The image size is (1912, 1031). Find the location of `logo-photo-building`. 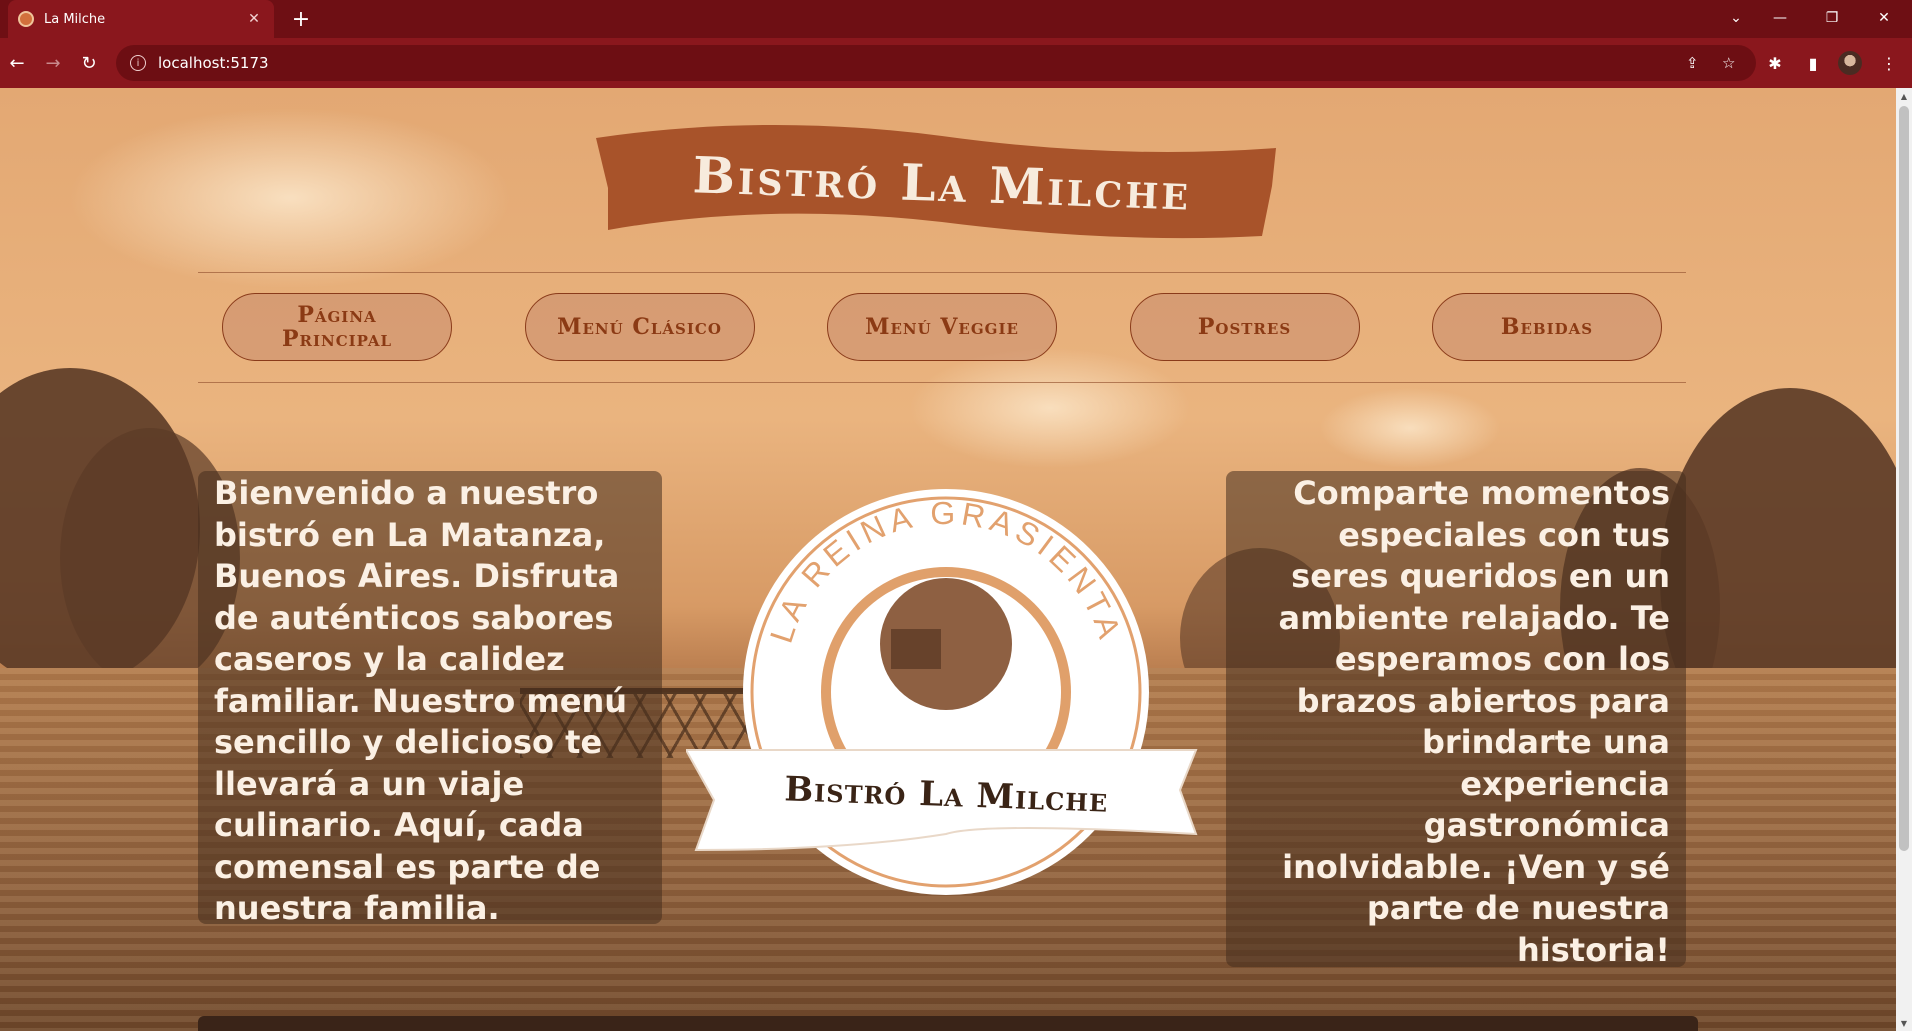

logo-photo-building is located at coordinates (916, 649).